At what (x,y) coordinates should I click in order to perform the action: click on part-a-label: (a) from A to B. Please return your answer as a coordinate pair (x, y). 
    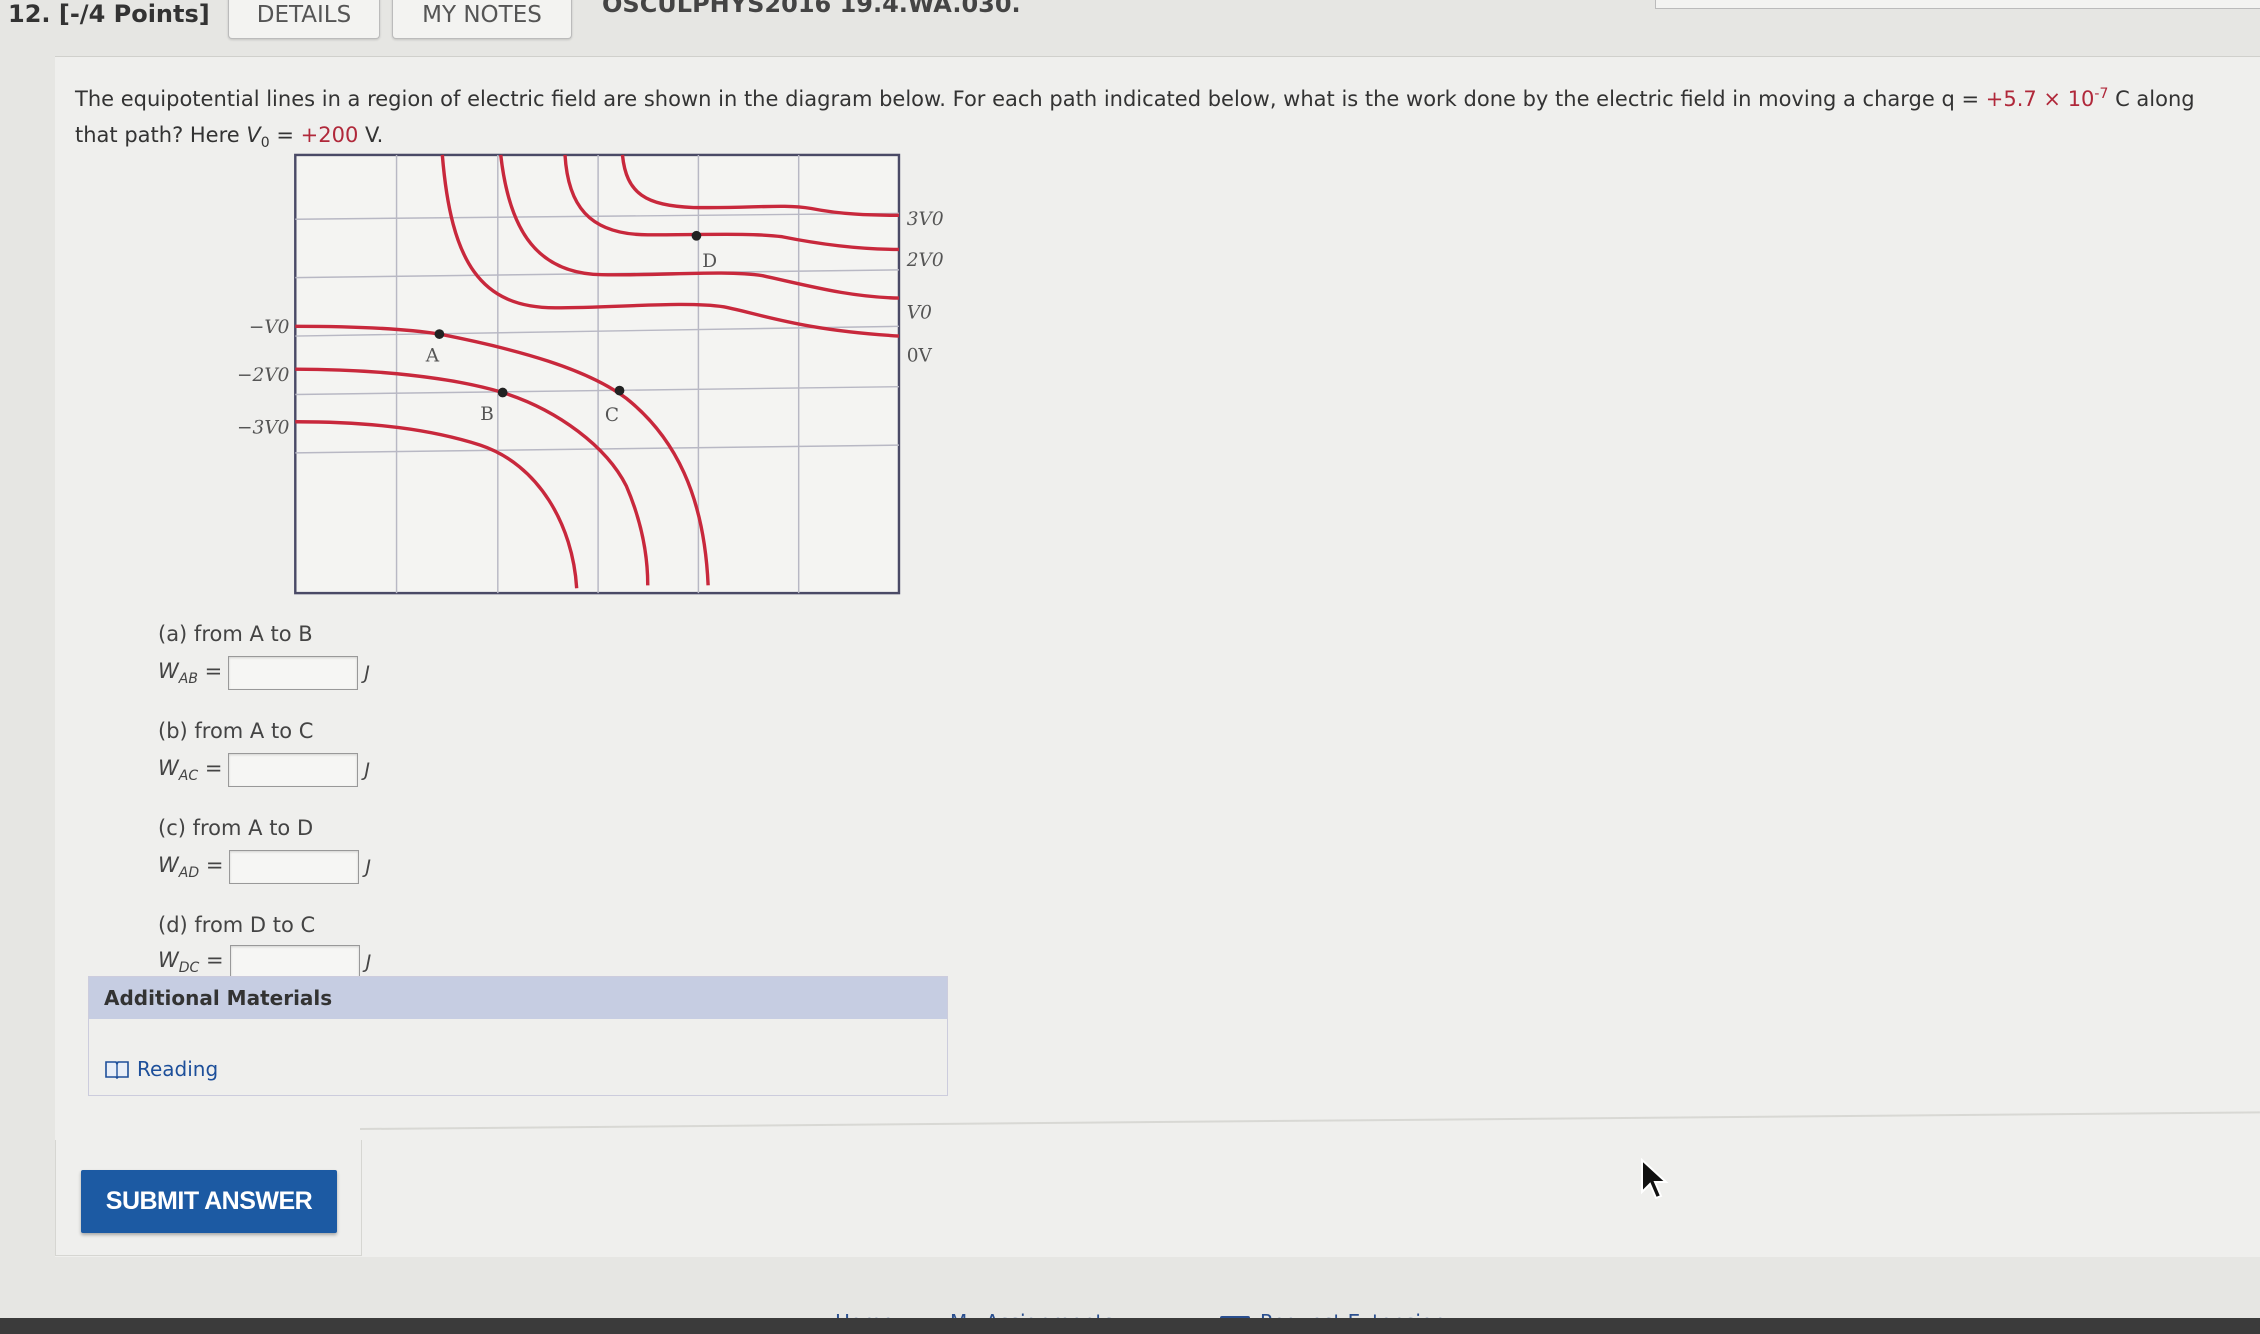
    Looking at the image, I should click on (235, 634).